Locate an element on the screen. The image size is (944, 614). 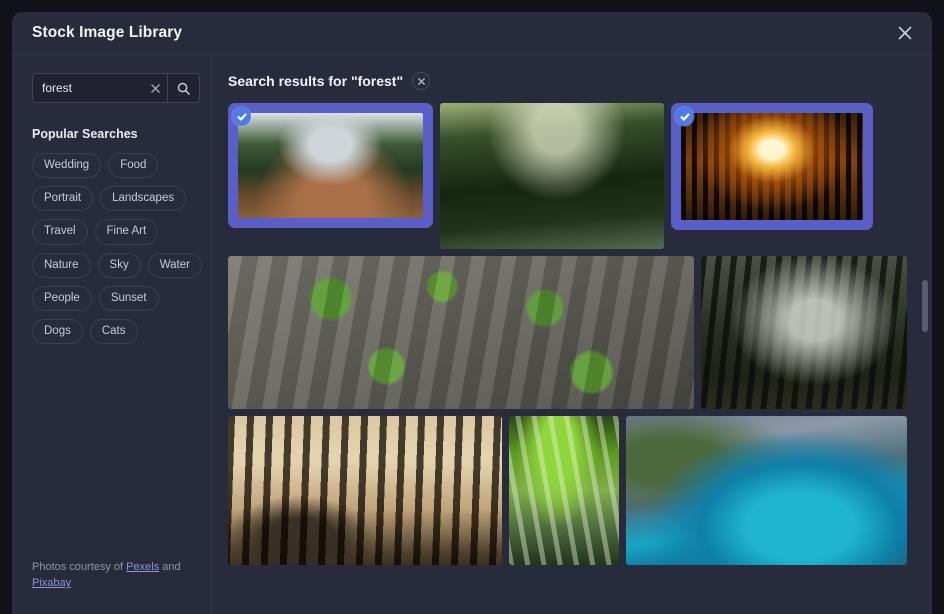
close-icon is located at coordinates (905, 33).